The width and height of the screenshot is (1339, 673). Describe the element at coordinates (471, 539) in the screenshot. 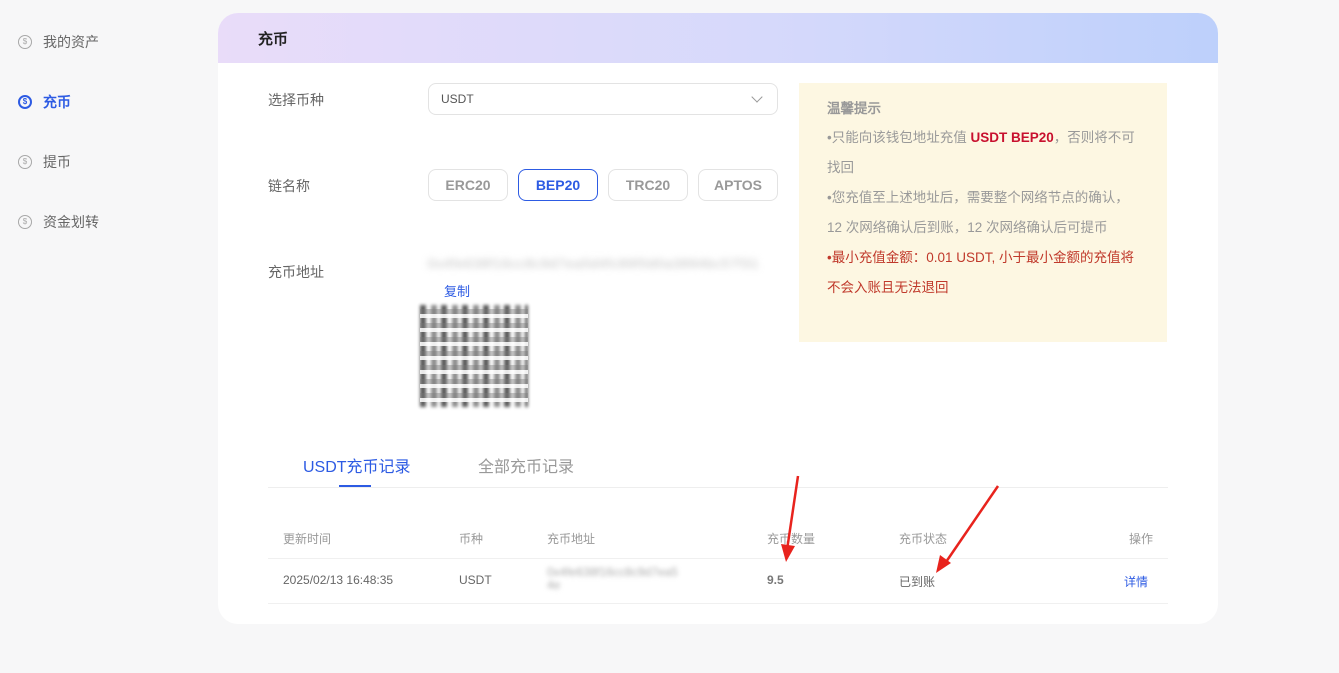

I see `column-header-coin: 币种` at that location.